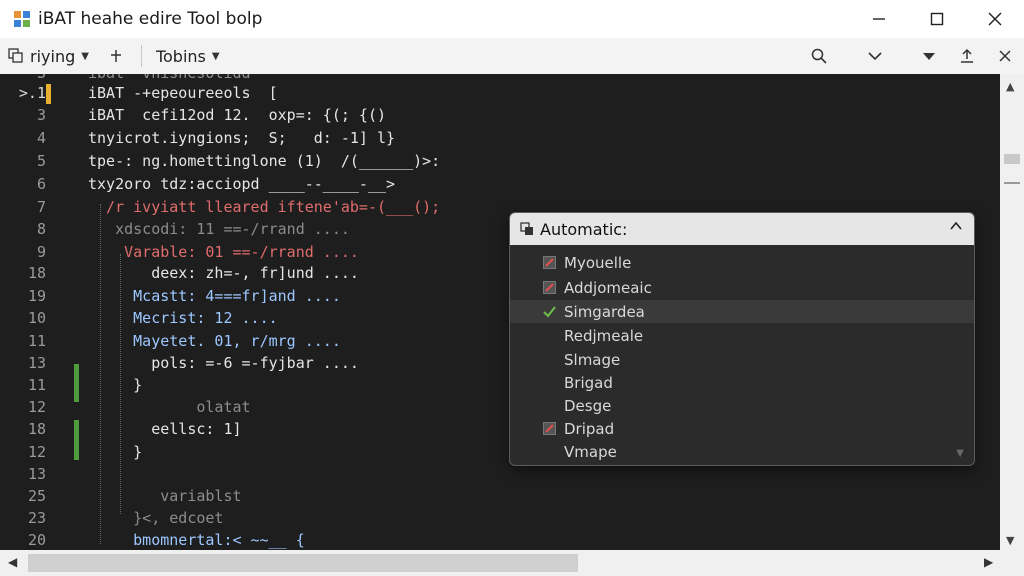 This screenshot has height=576, width=1024. Describe the element at coordinates (36, 296) in the screenshot. I see `line-number: 19` at that location.